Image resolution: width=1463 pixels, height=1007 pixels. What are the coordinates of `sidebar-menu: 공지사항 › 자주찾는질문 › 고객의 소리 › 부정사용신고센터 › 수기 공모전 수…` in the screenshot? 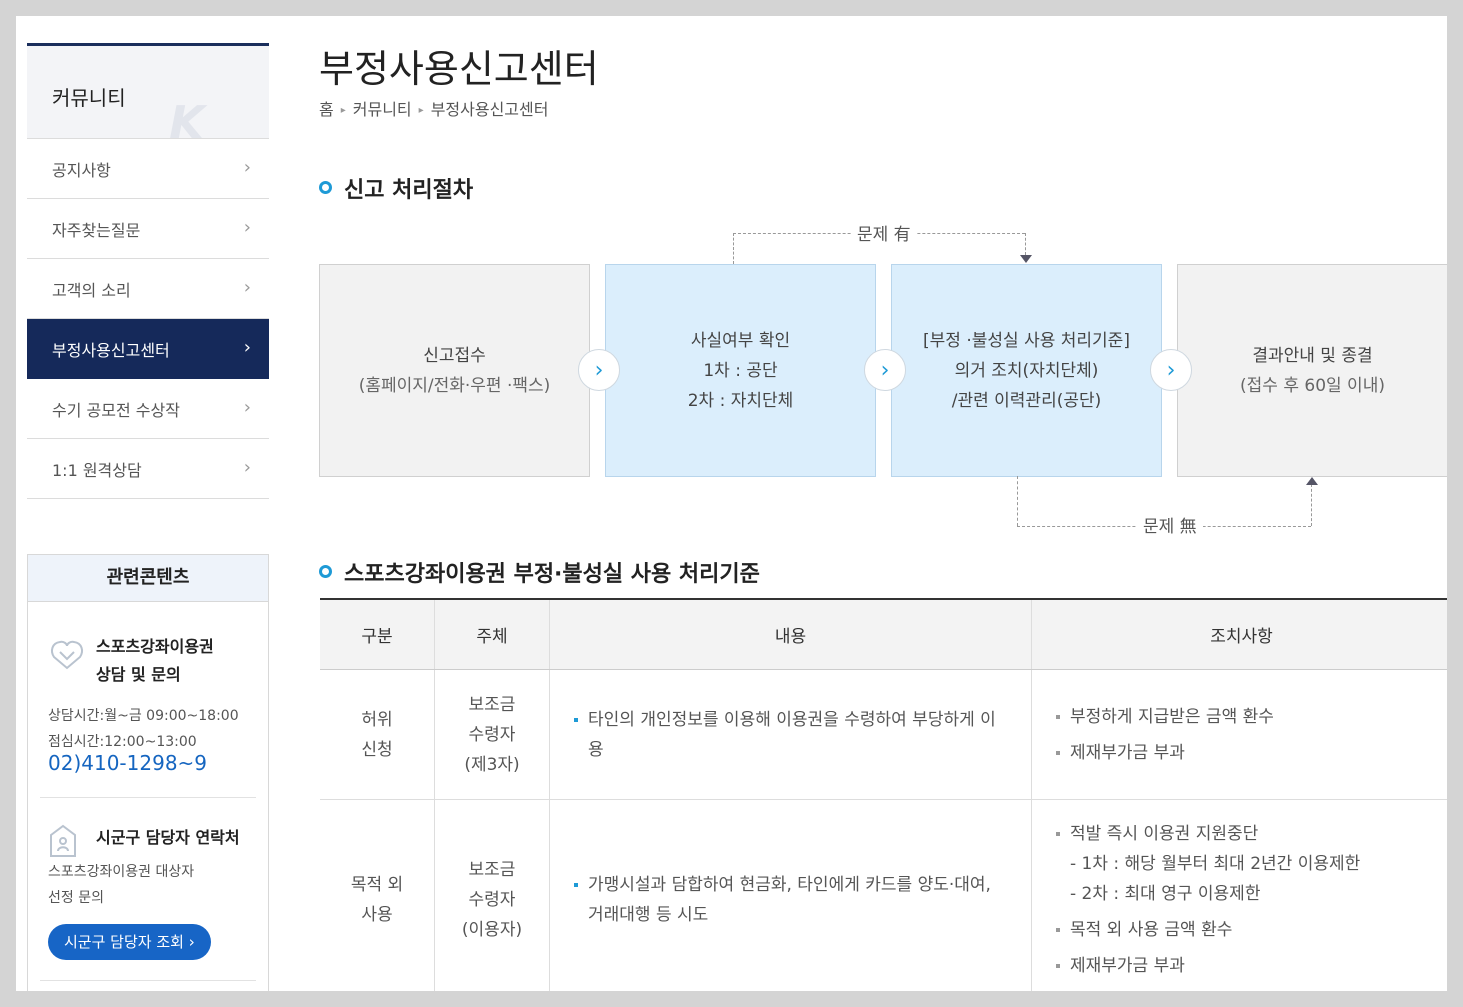 It's located at (148, 319).